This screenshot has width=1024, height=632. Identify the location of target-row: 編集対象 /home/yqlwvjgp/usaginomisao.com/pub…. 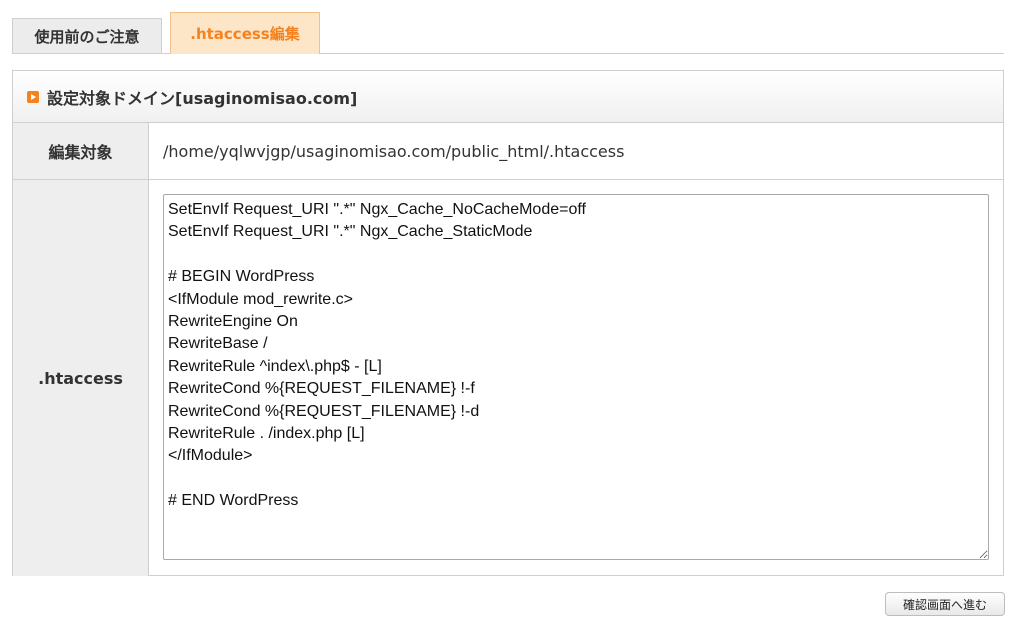
(508, 151).